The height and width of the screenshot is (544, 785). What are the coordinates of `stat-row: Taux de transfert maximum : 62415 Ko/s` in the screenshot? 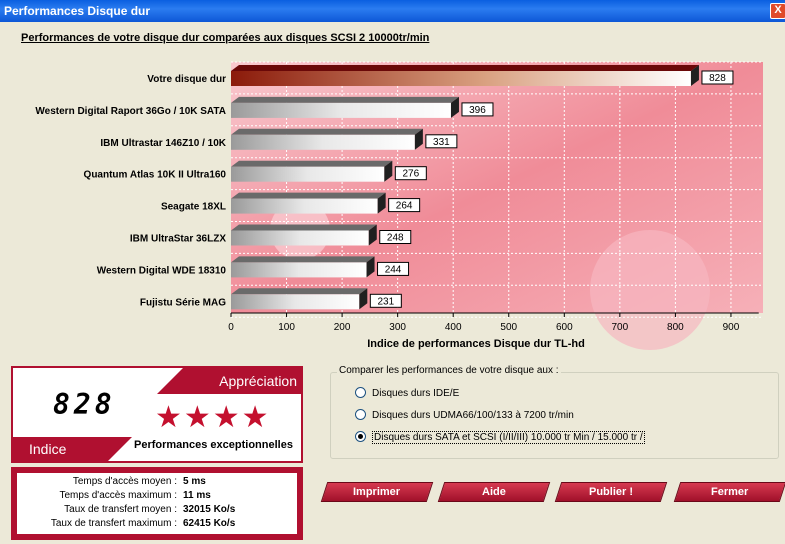 It's located at (157, 524).